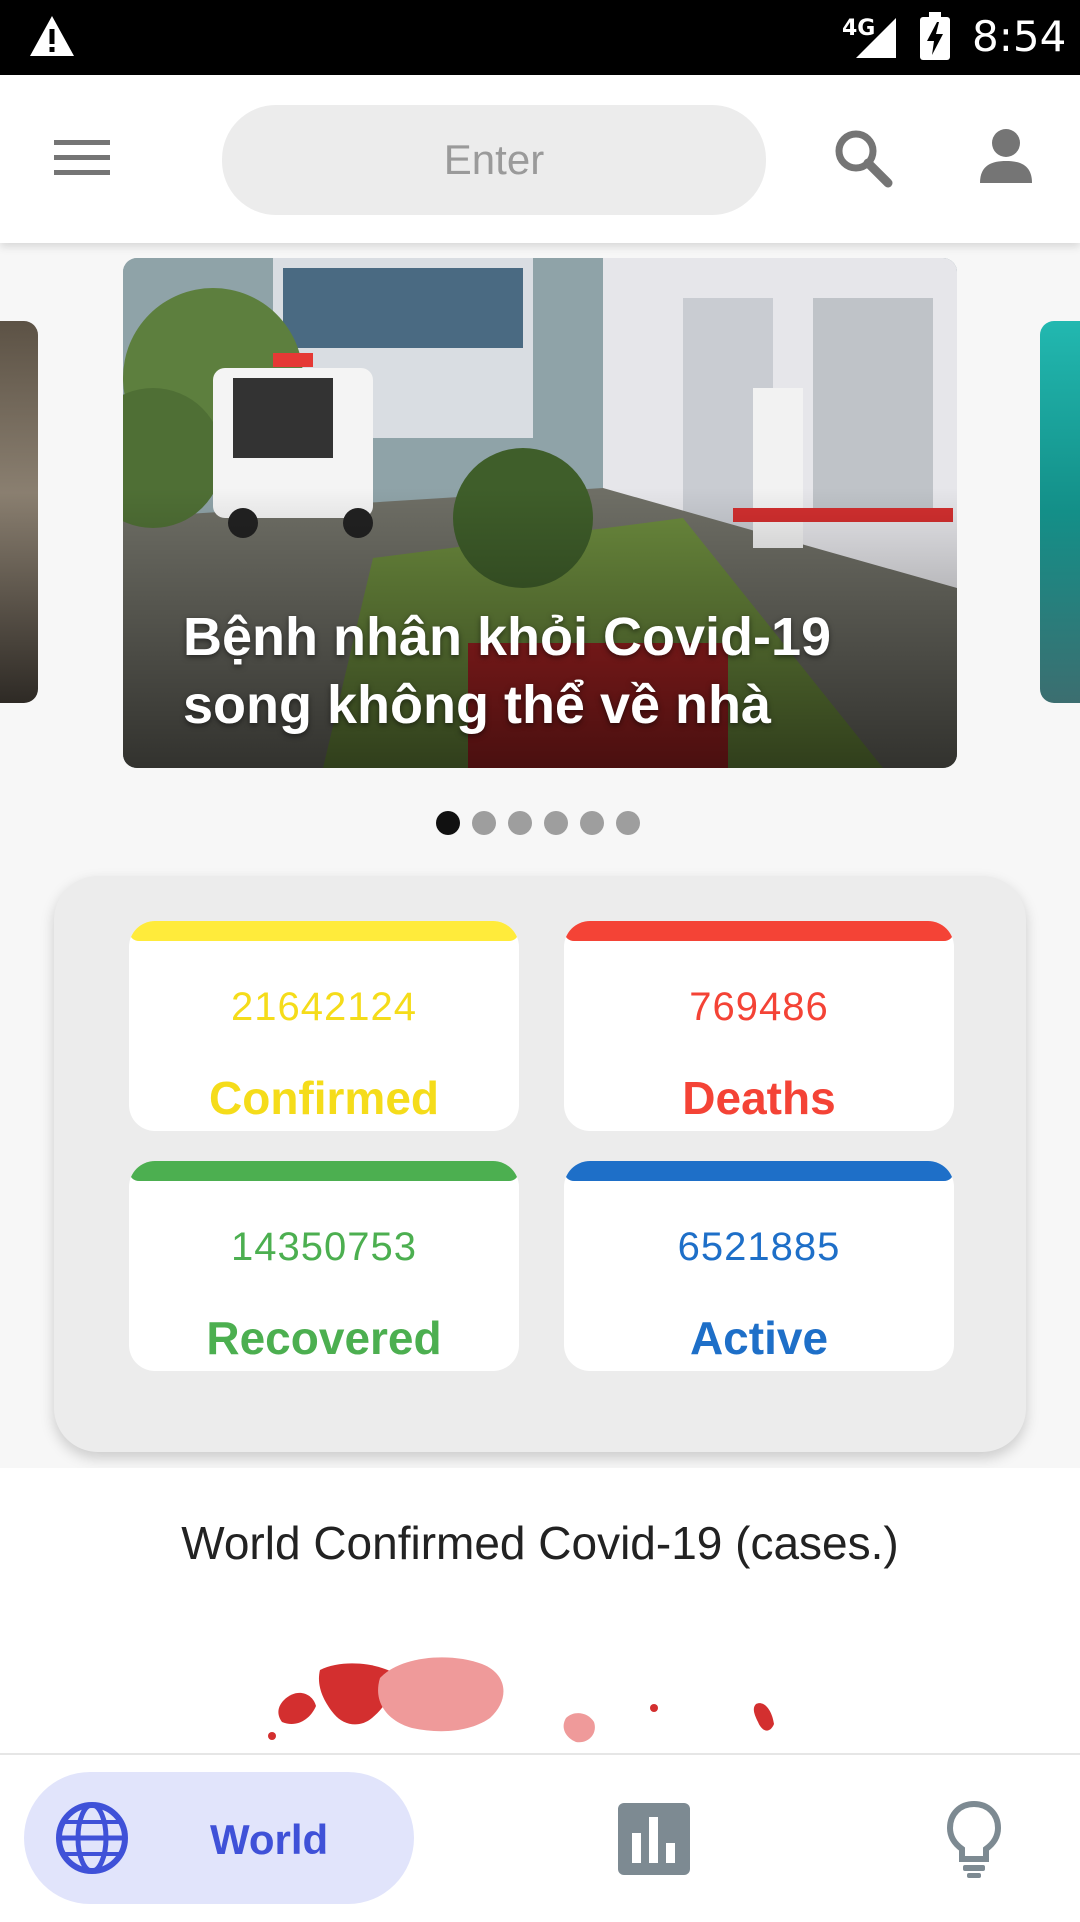 The image size is (1080, 1922). I want to click on bar-chart-icon, so click(654, 1839).